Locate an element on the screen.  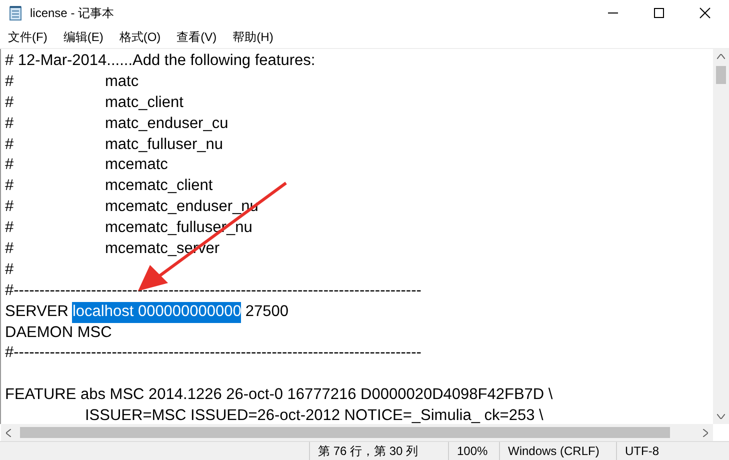
scroll-up-icon is located at coordinates (721, 56).